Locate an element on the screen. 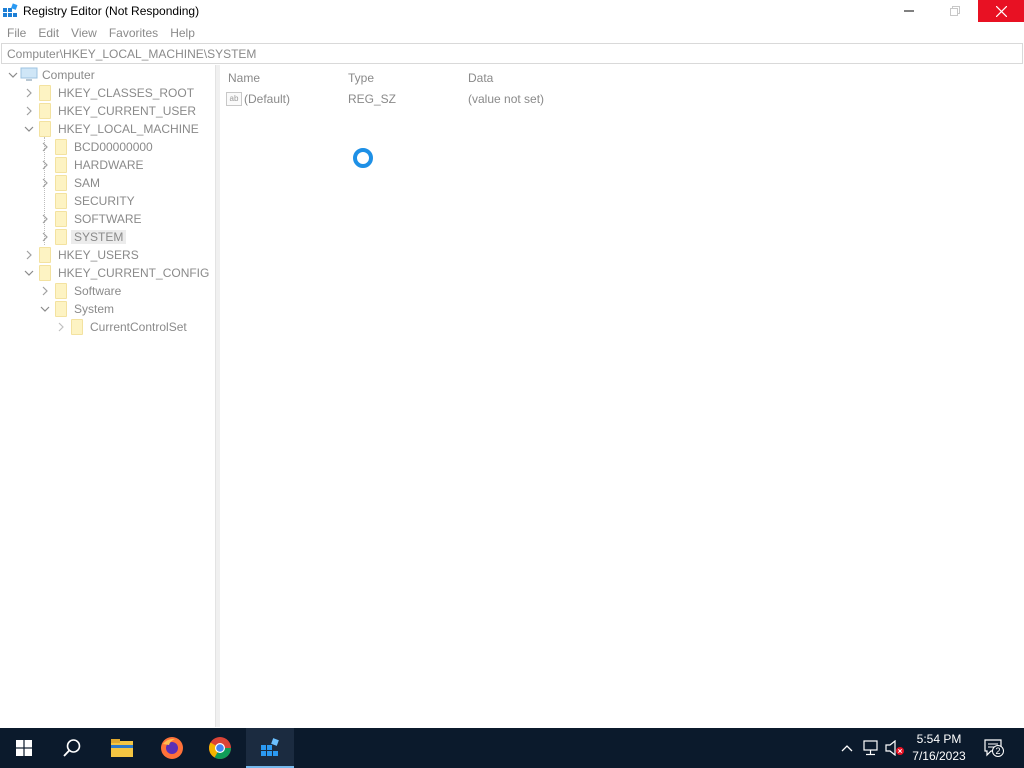  tree-node-bcd: BCD00000000 is located at coordinates (107, 147).